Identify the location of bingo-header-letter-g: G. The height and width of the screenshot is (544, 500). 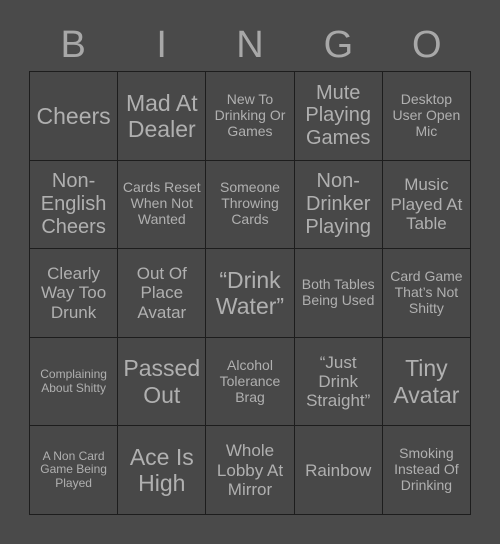
(338, 44).